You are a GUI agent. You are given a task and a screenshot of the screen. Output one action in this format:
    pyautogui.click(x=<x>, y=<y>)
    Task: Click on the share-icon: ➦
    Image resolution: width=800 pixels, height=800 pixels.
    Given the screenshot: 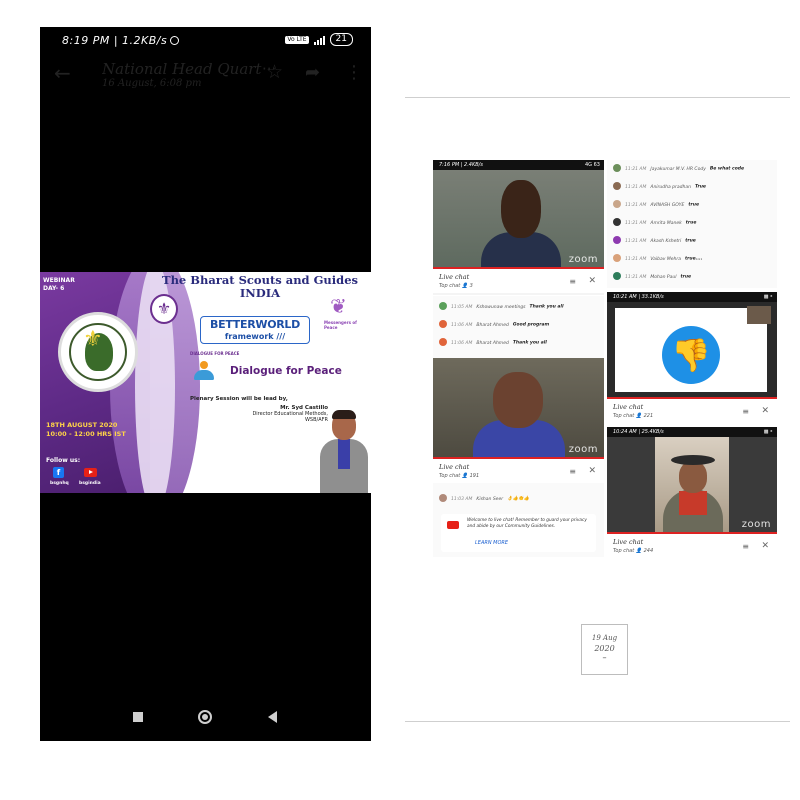 What is the action you would take?
    pyautogui.click(x=312, y=72)
    